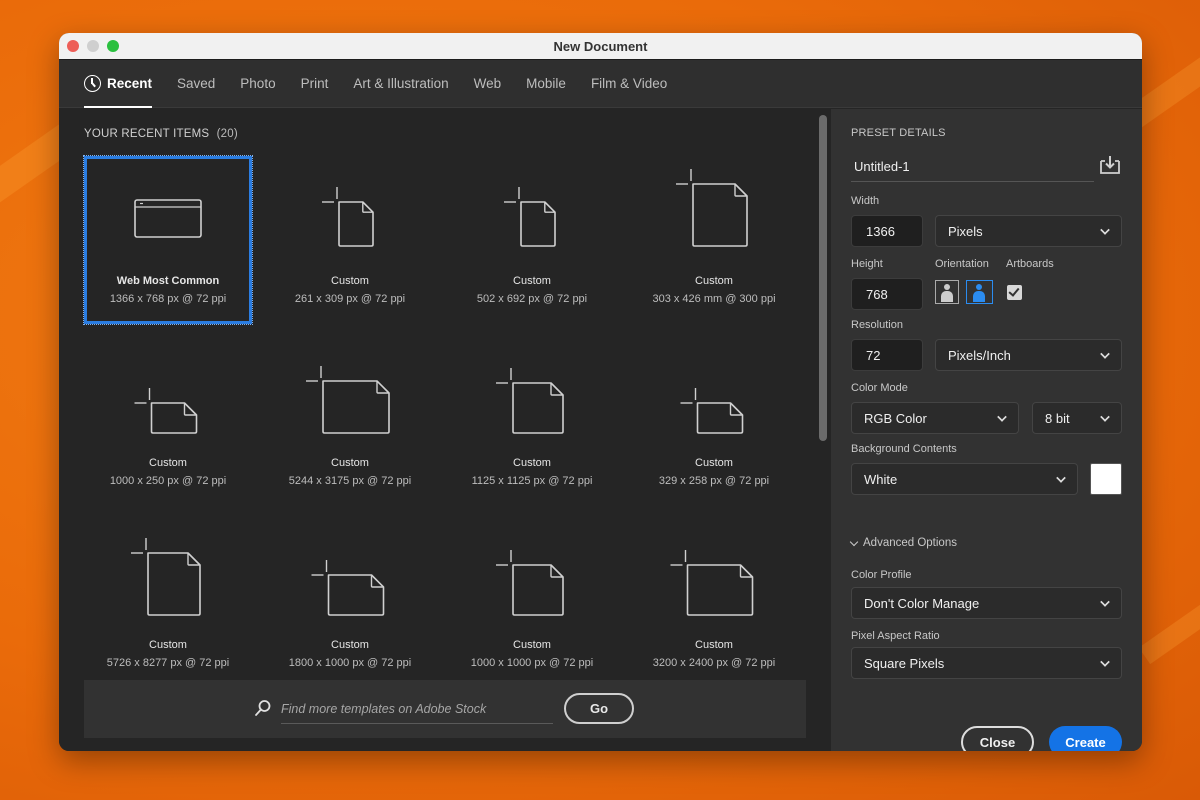  What do you see at coordinates (1028, 231) in the screenshot?
I see `width-unit-select: Pixels` at bounding box center [1028, 231].